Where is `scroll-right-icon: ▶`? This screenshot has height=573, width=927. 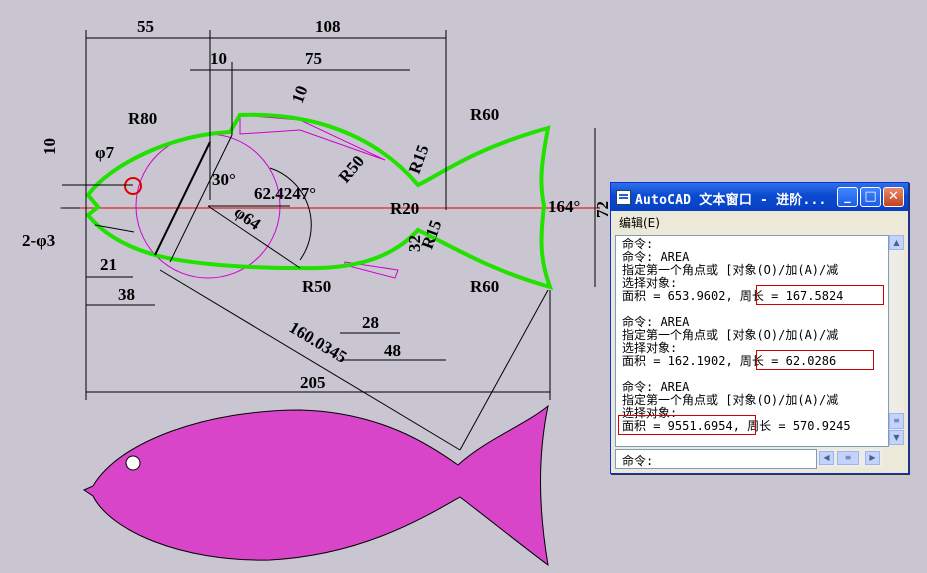 scroll-right-icon: ▶ is located at coordinates (872, 458).